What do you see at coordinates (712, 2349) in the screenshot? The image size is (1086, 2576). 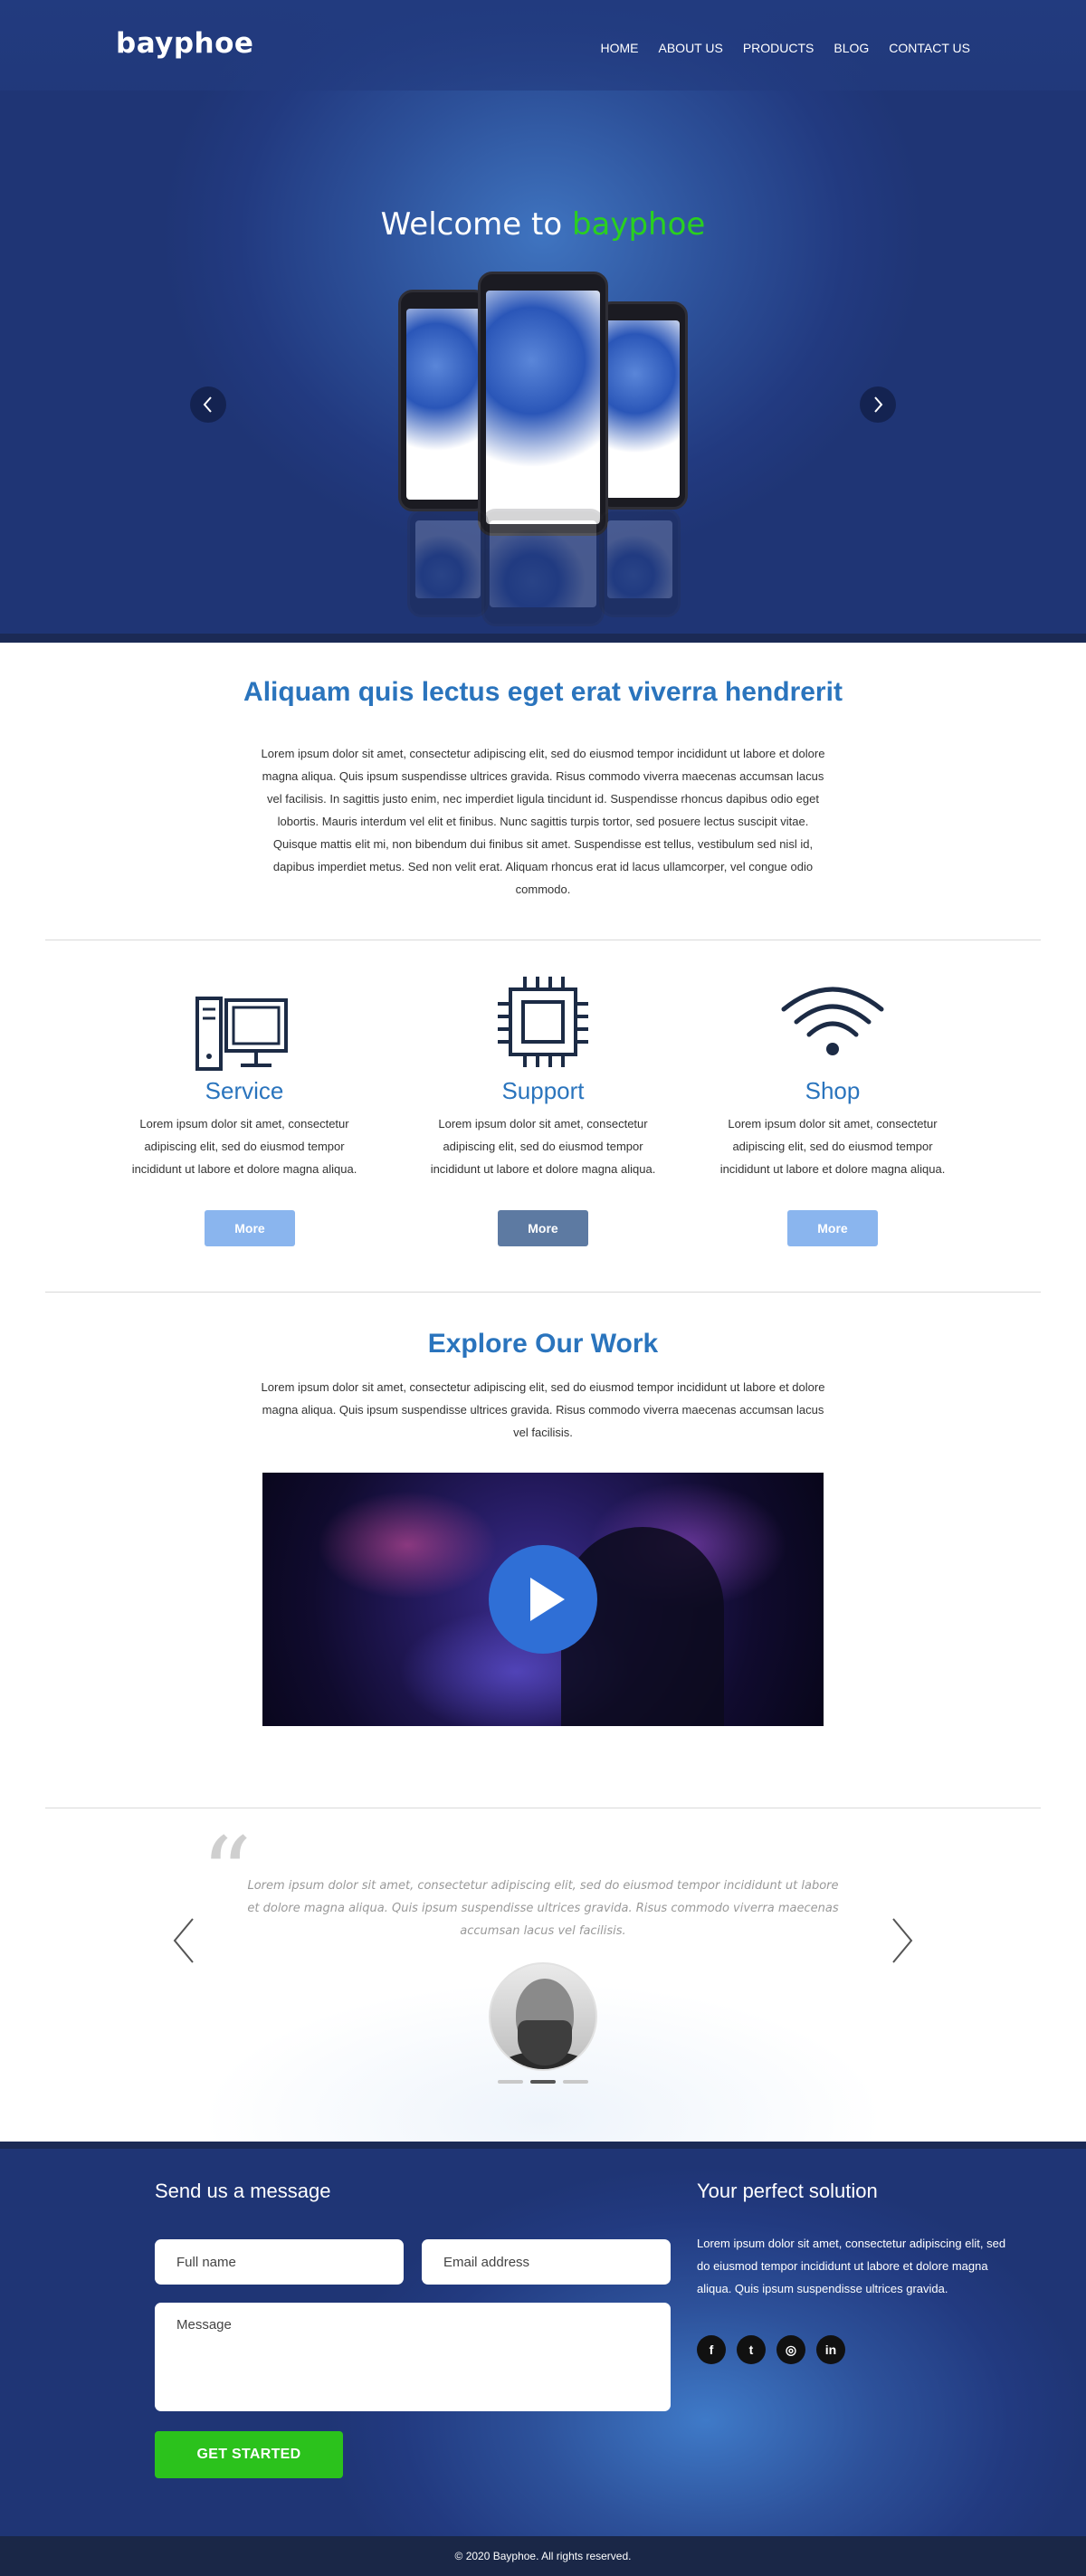 I see `facebook-icon: f` at bounding box center [712, 2349].